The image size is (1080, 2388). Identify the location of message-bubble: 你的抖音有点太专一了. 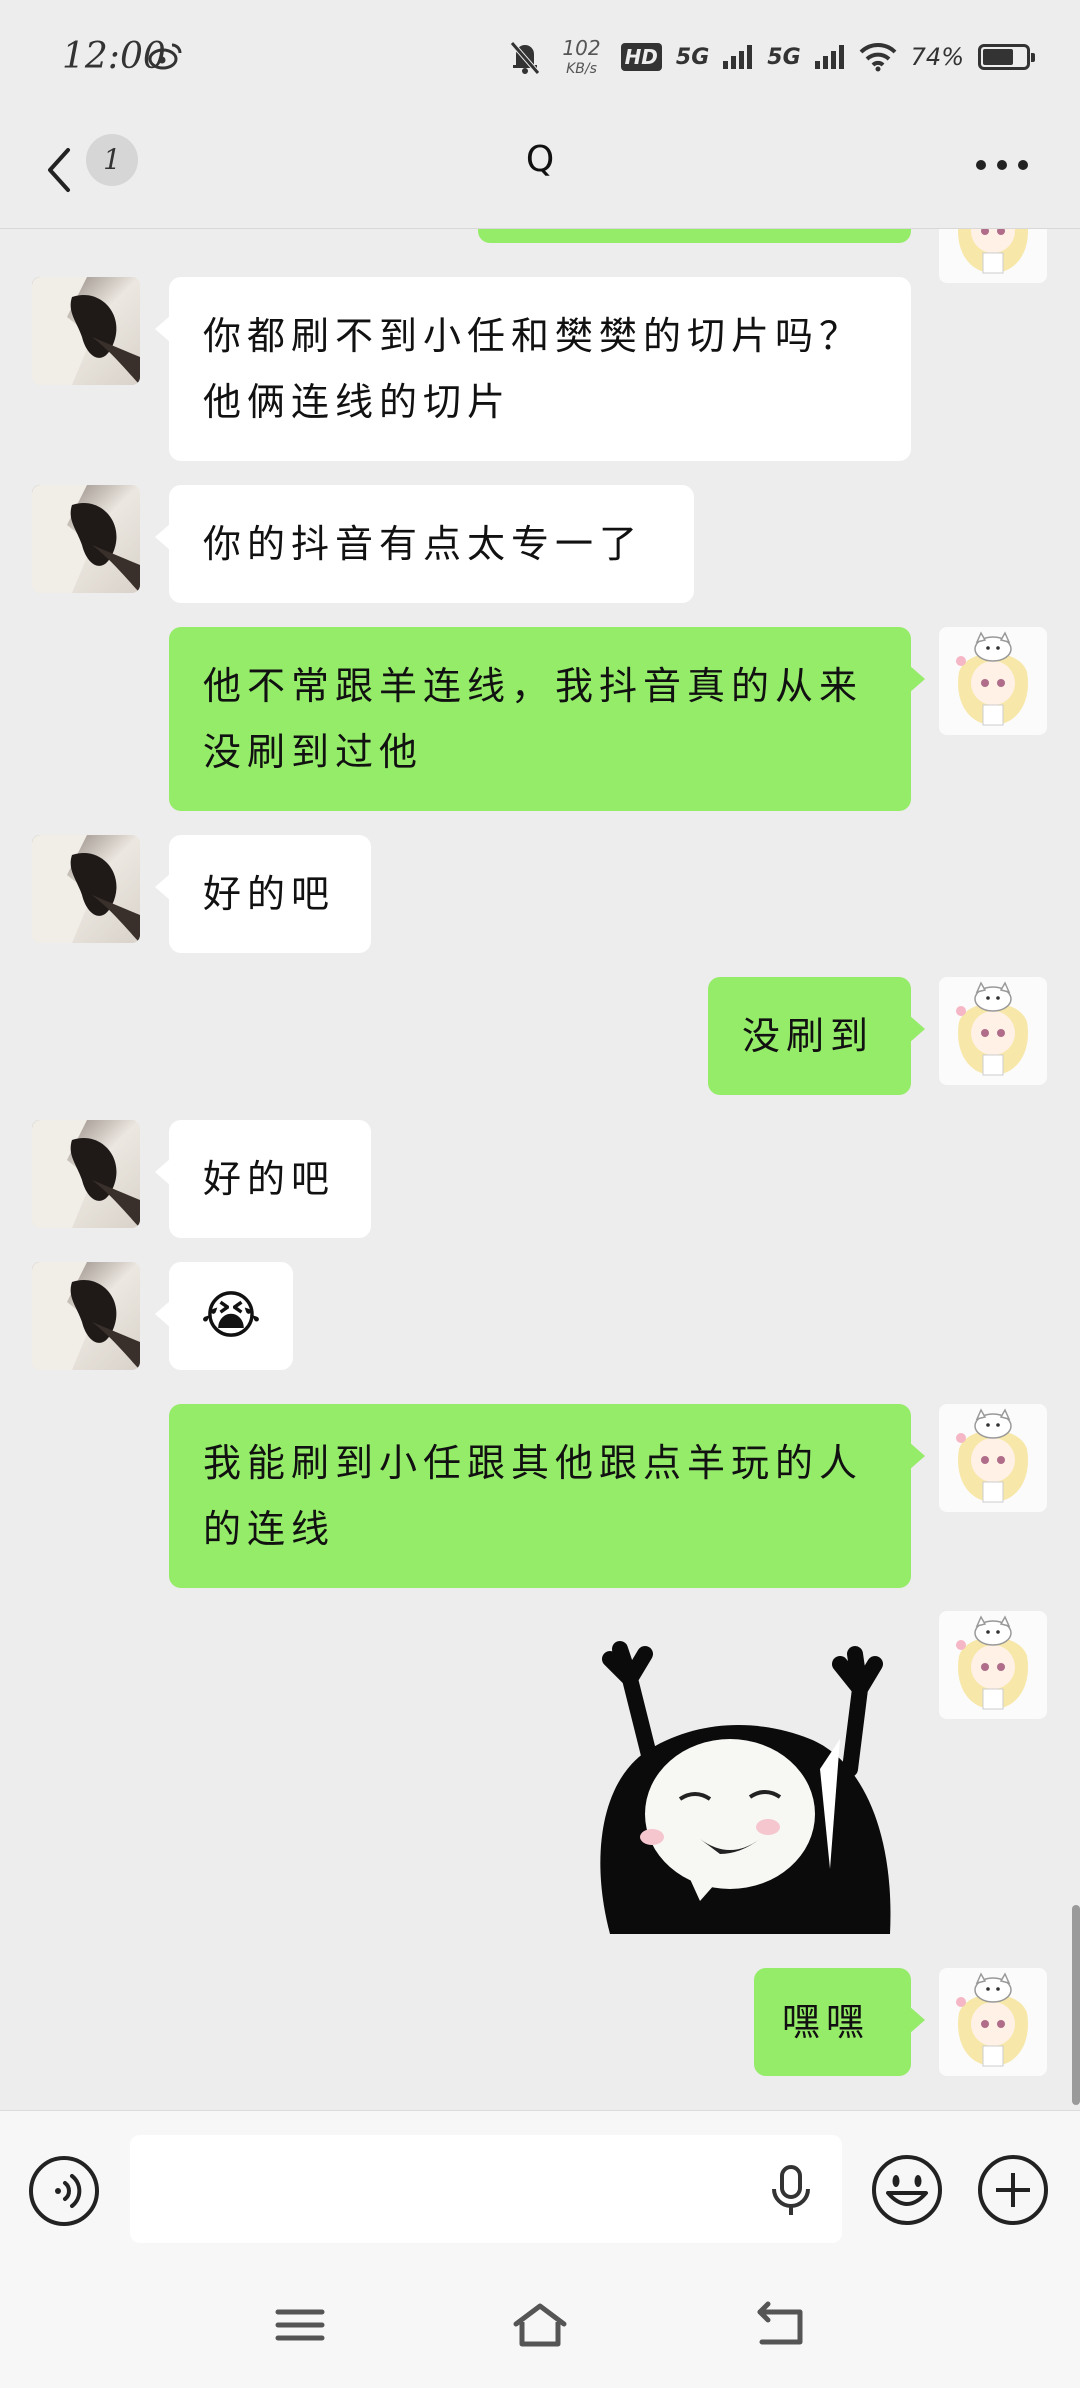
(424, 544).